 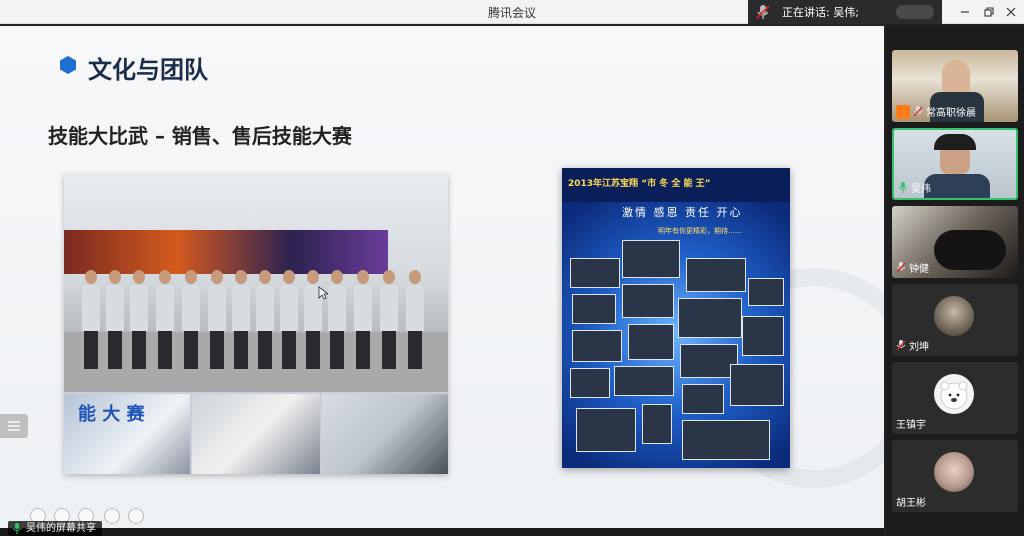 I want to click on participant-tile: 王镇宇, so click(x=955, y=398).